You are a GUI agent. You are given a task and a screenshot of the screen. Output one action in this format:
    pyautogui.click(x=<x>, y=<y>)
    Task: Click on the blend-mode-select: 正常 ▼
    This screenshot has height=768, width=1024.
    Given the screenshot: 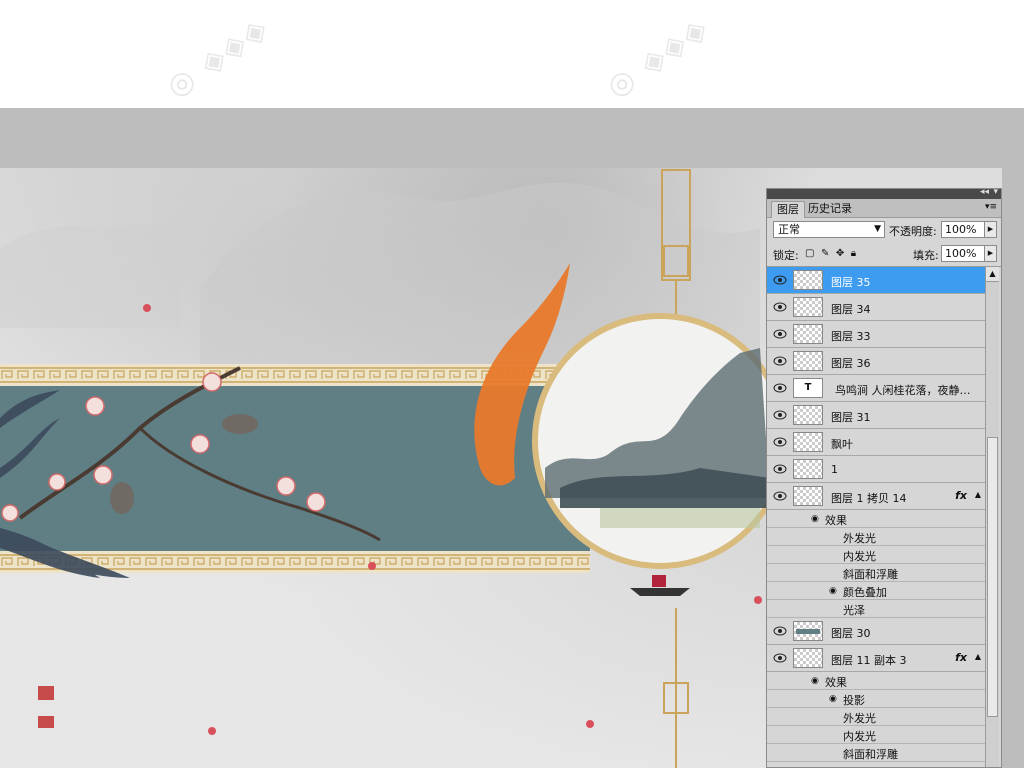 What is the action you would take?
    pyautogui.click(x=829, y=229)
    